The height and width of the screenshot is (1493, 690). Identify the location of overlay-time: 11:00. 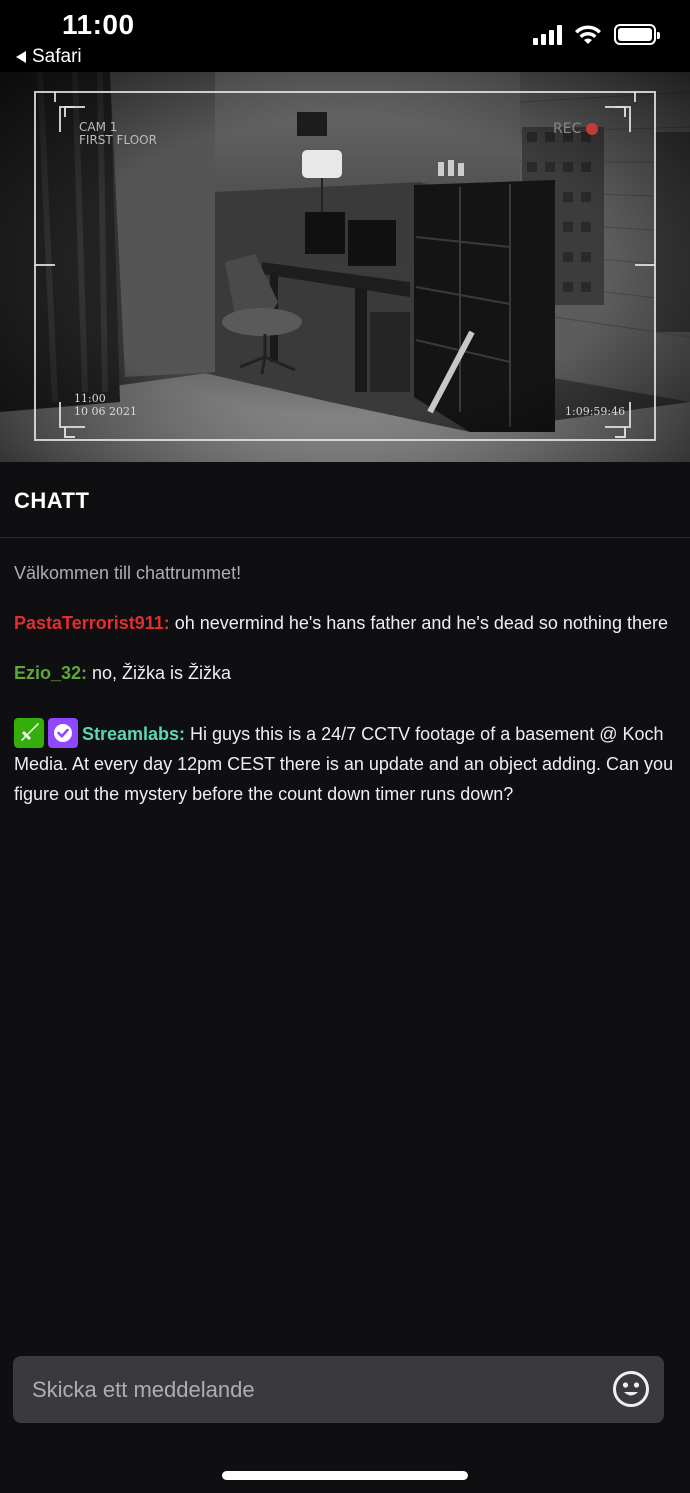
(90, 398).